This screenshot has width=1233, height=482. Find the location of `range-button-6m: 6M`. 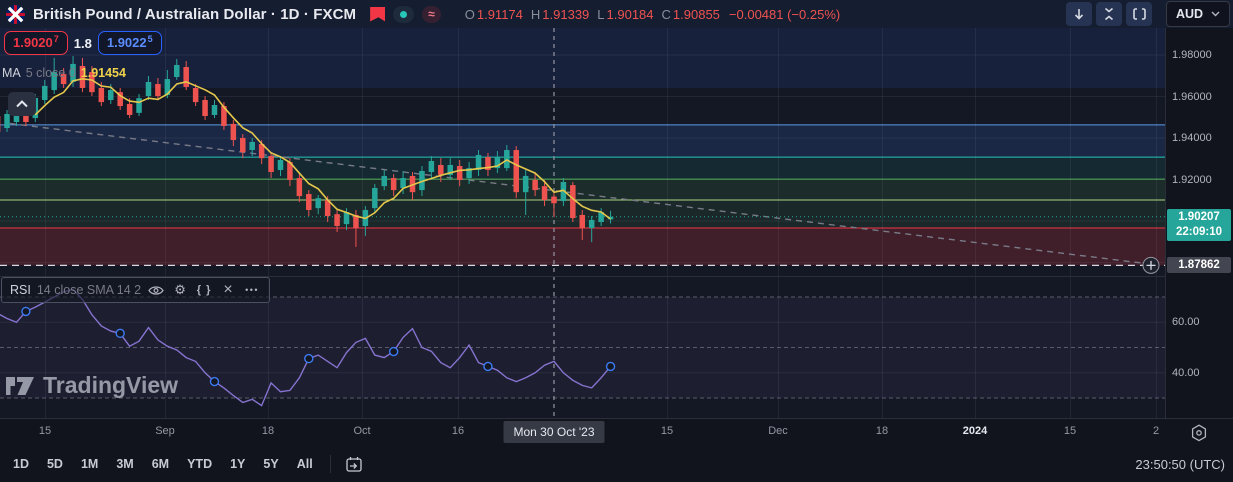

range-button-6m: 6M is located at coordinates (160, 464).